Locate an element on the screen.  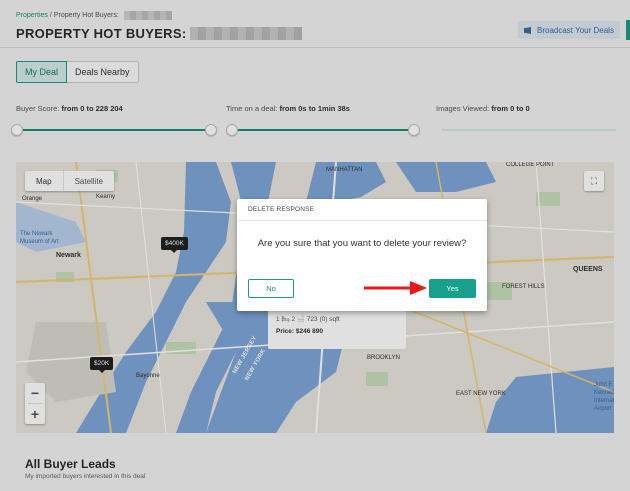
no-button: No is located at coordinates (271, 288).